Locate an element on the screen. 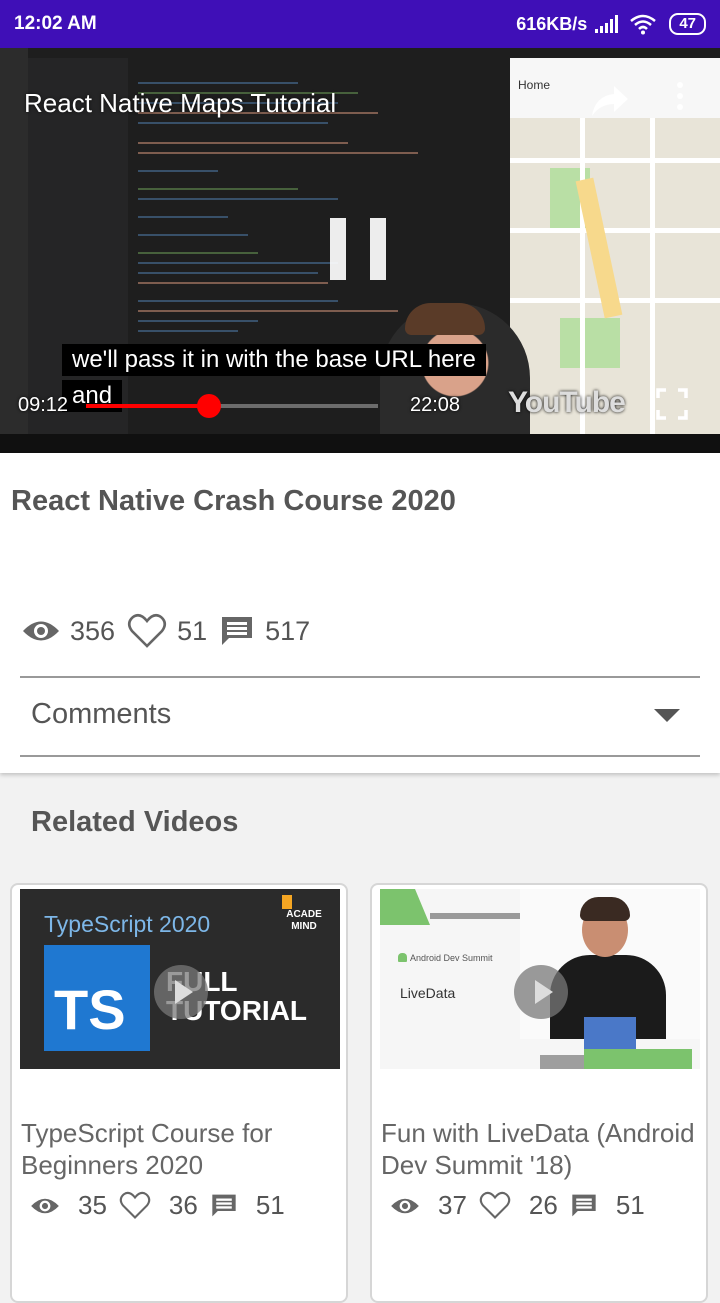 The image size is (720, 1303). status-indicators: 616KB/s 47 is located at coordinates (611, 24).